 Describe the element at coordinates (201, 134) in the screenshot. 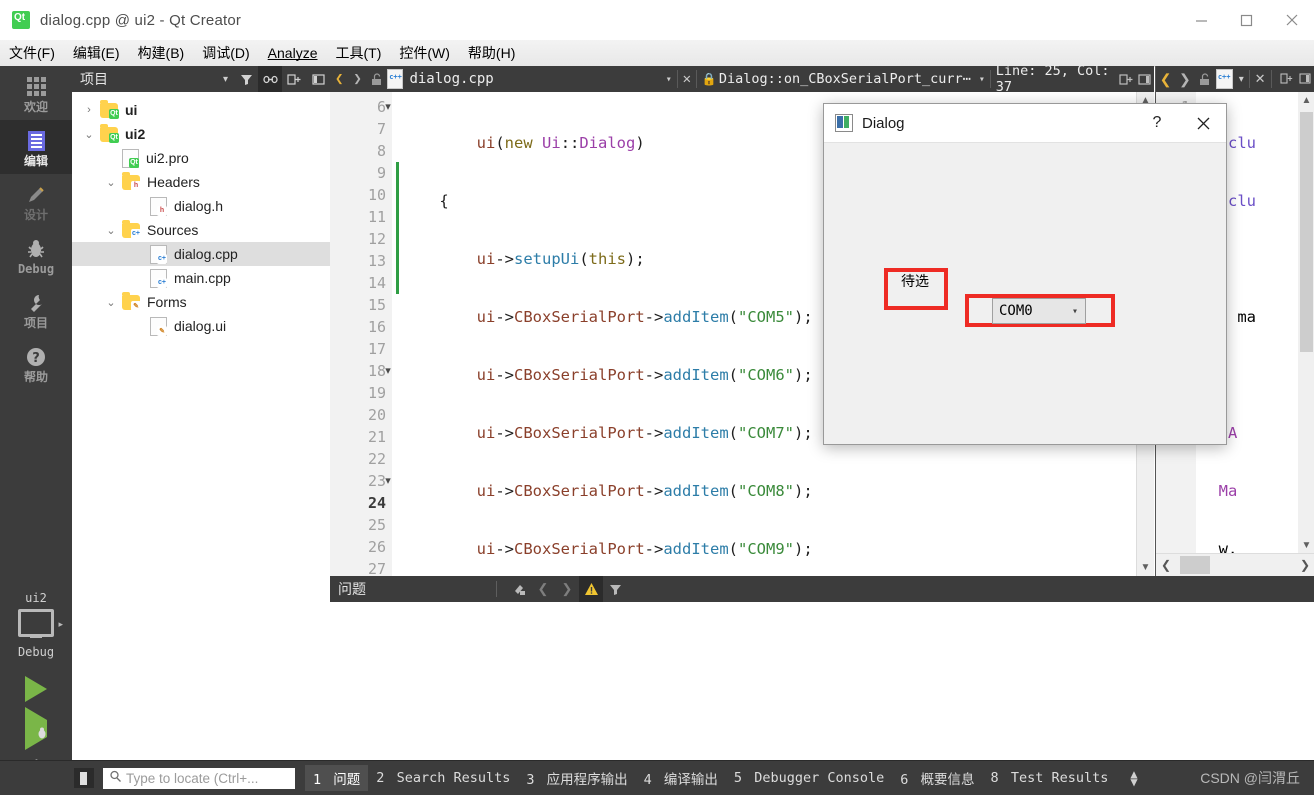

I see `tree-node-ui2: ⌄ Qt ui2` at that location.